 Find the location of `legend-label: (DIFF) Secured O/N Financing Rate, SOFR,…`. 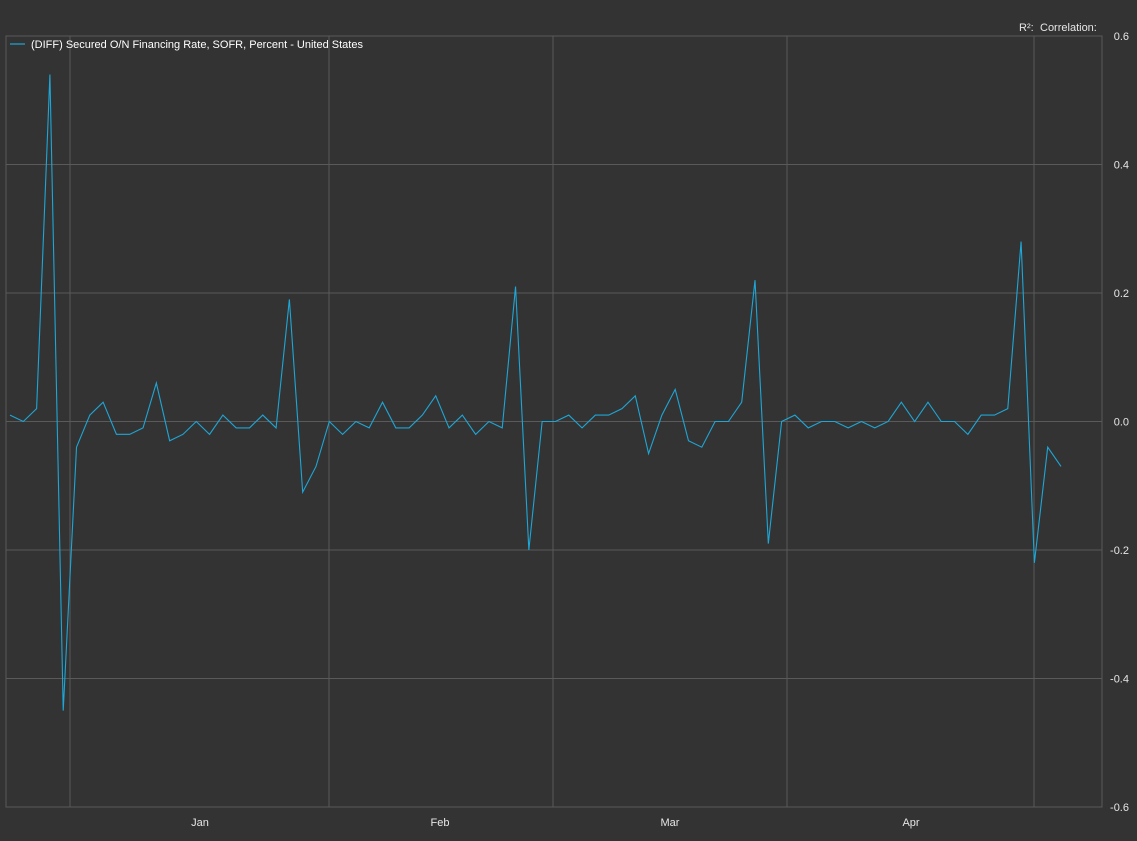

legend-label: (DIFF) Secured O/N Financing Rate, SOFR,… is located at coordinates (197, 45).